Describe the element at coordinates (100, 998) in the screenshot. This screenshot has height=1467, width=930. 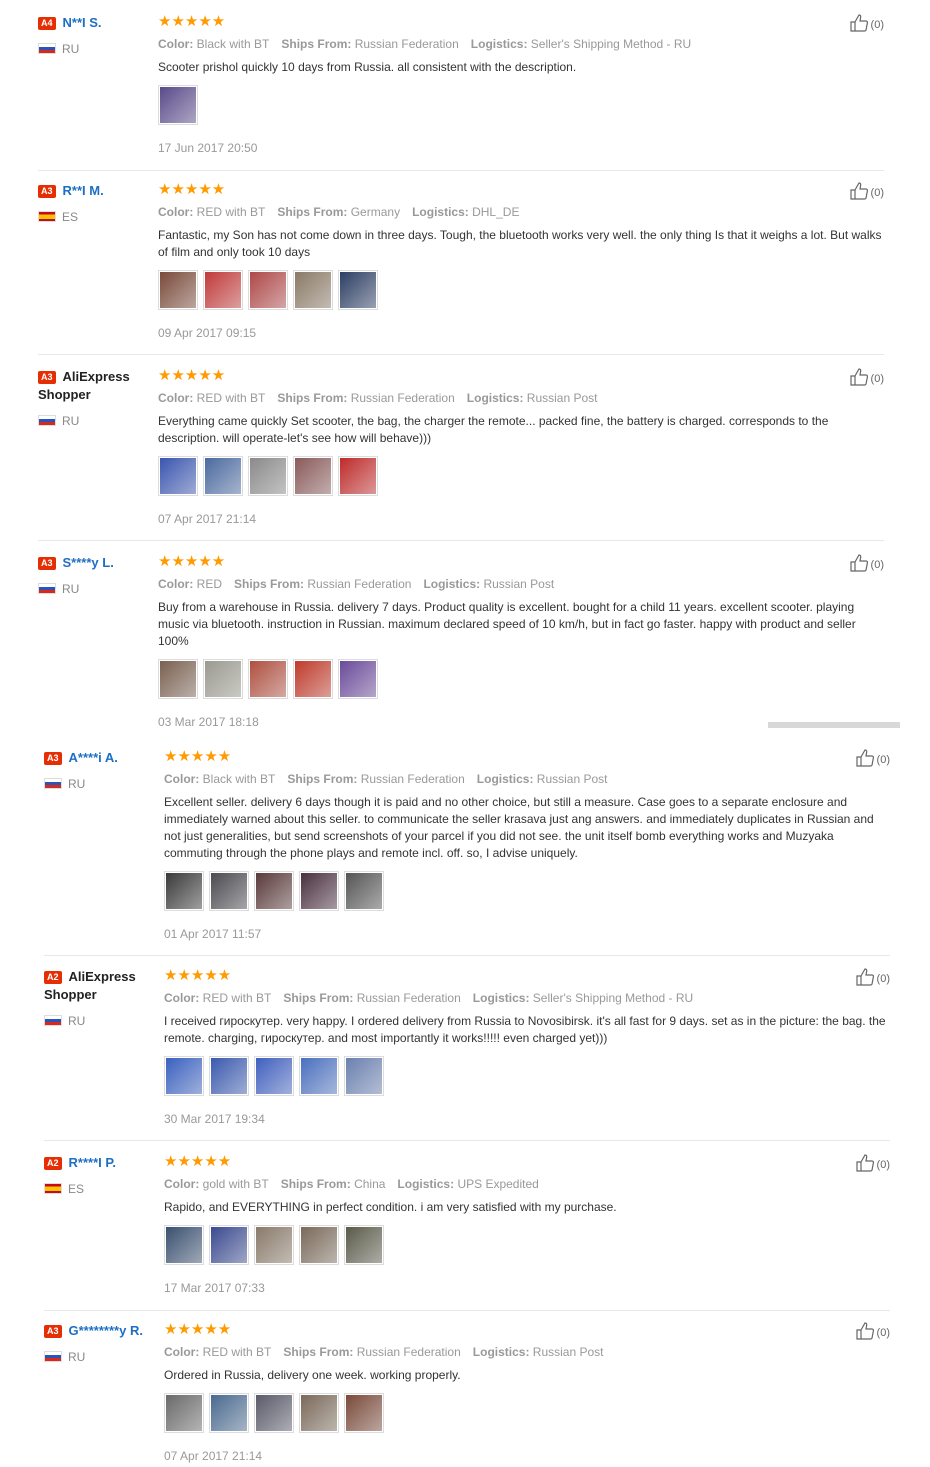
I see `reviewer-info: A2 AliExpress Shopper RU` at that location.